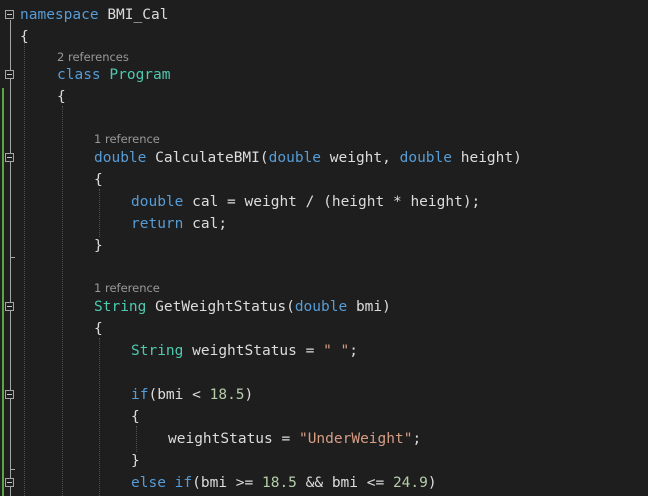 This screenshot has width=648, height=496. Describe the element at coordinates (79, 75) in the screenshot. I see `keyword: class` at that location.